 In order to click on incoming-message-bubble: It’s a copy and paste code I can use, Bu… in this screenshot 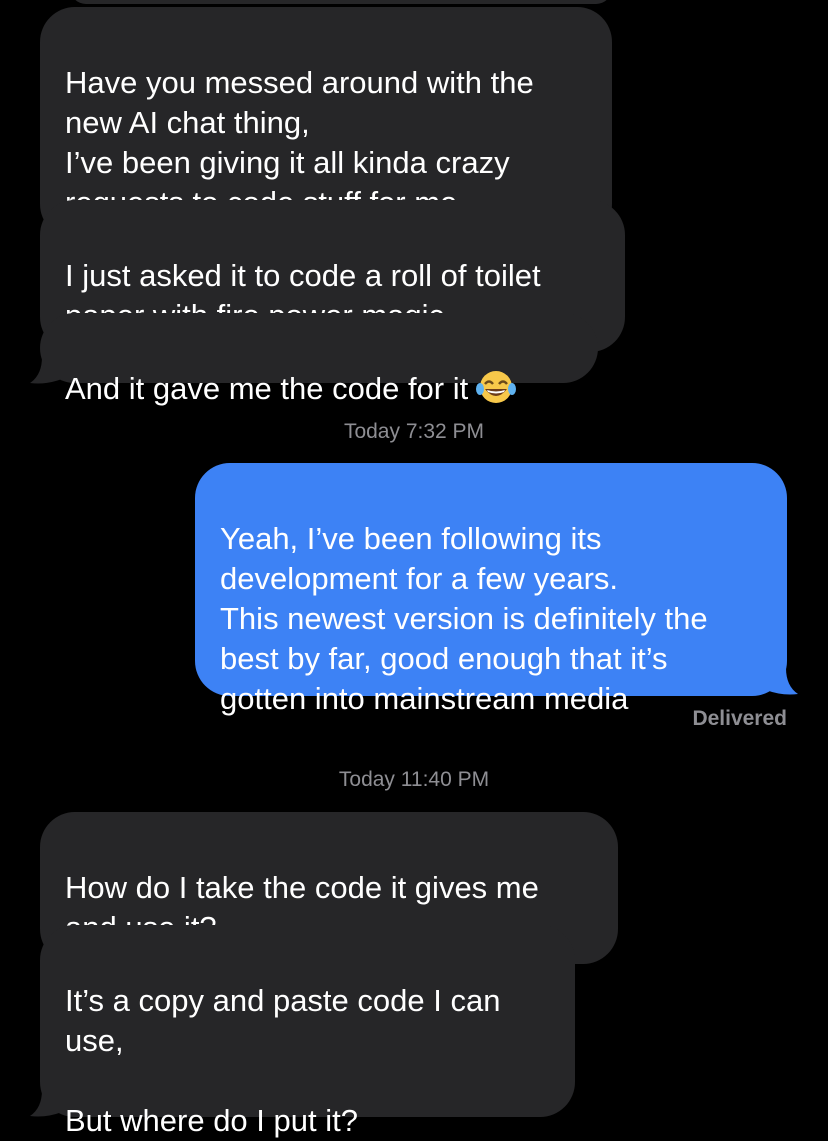, I will do `click(307, 1031)`.